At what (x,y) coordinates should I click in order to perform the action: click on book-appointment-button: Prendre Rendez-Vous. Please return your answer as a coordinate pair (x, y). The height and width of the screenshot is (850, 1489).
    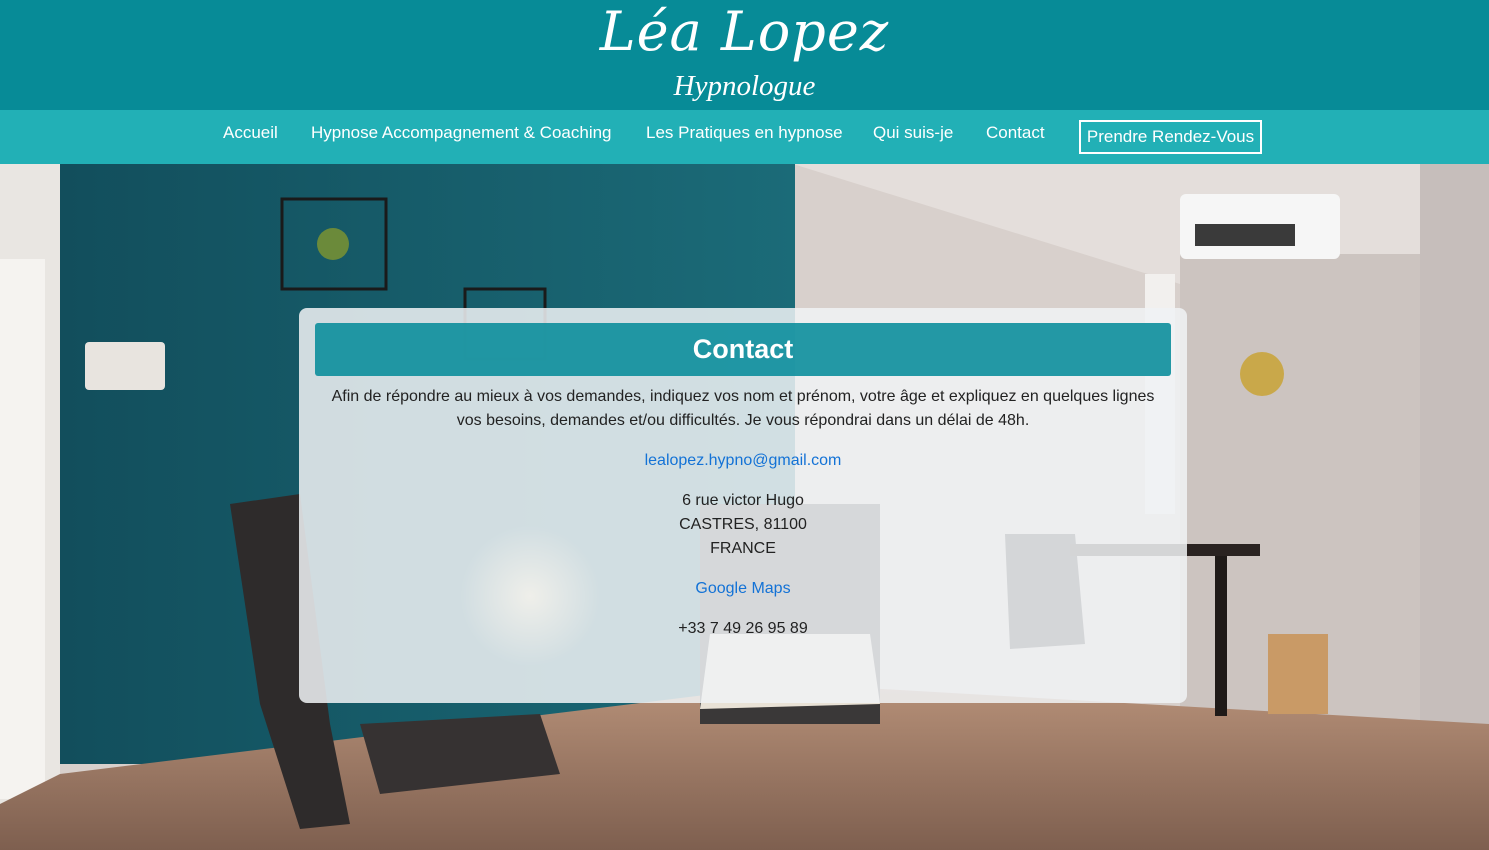
    Looking at the image, I should click on (1170, 137).